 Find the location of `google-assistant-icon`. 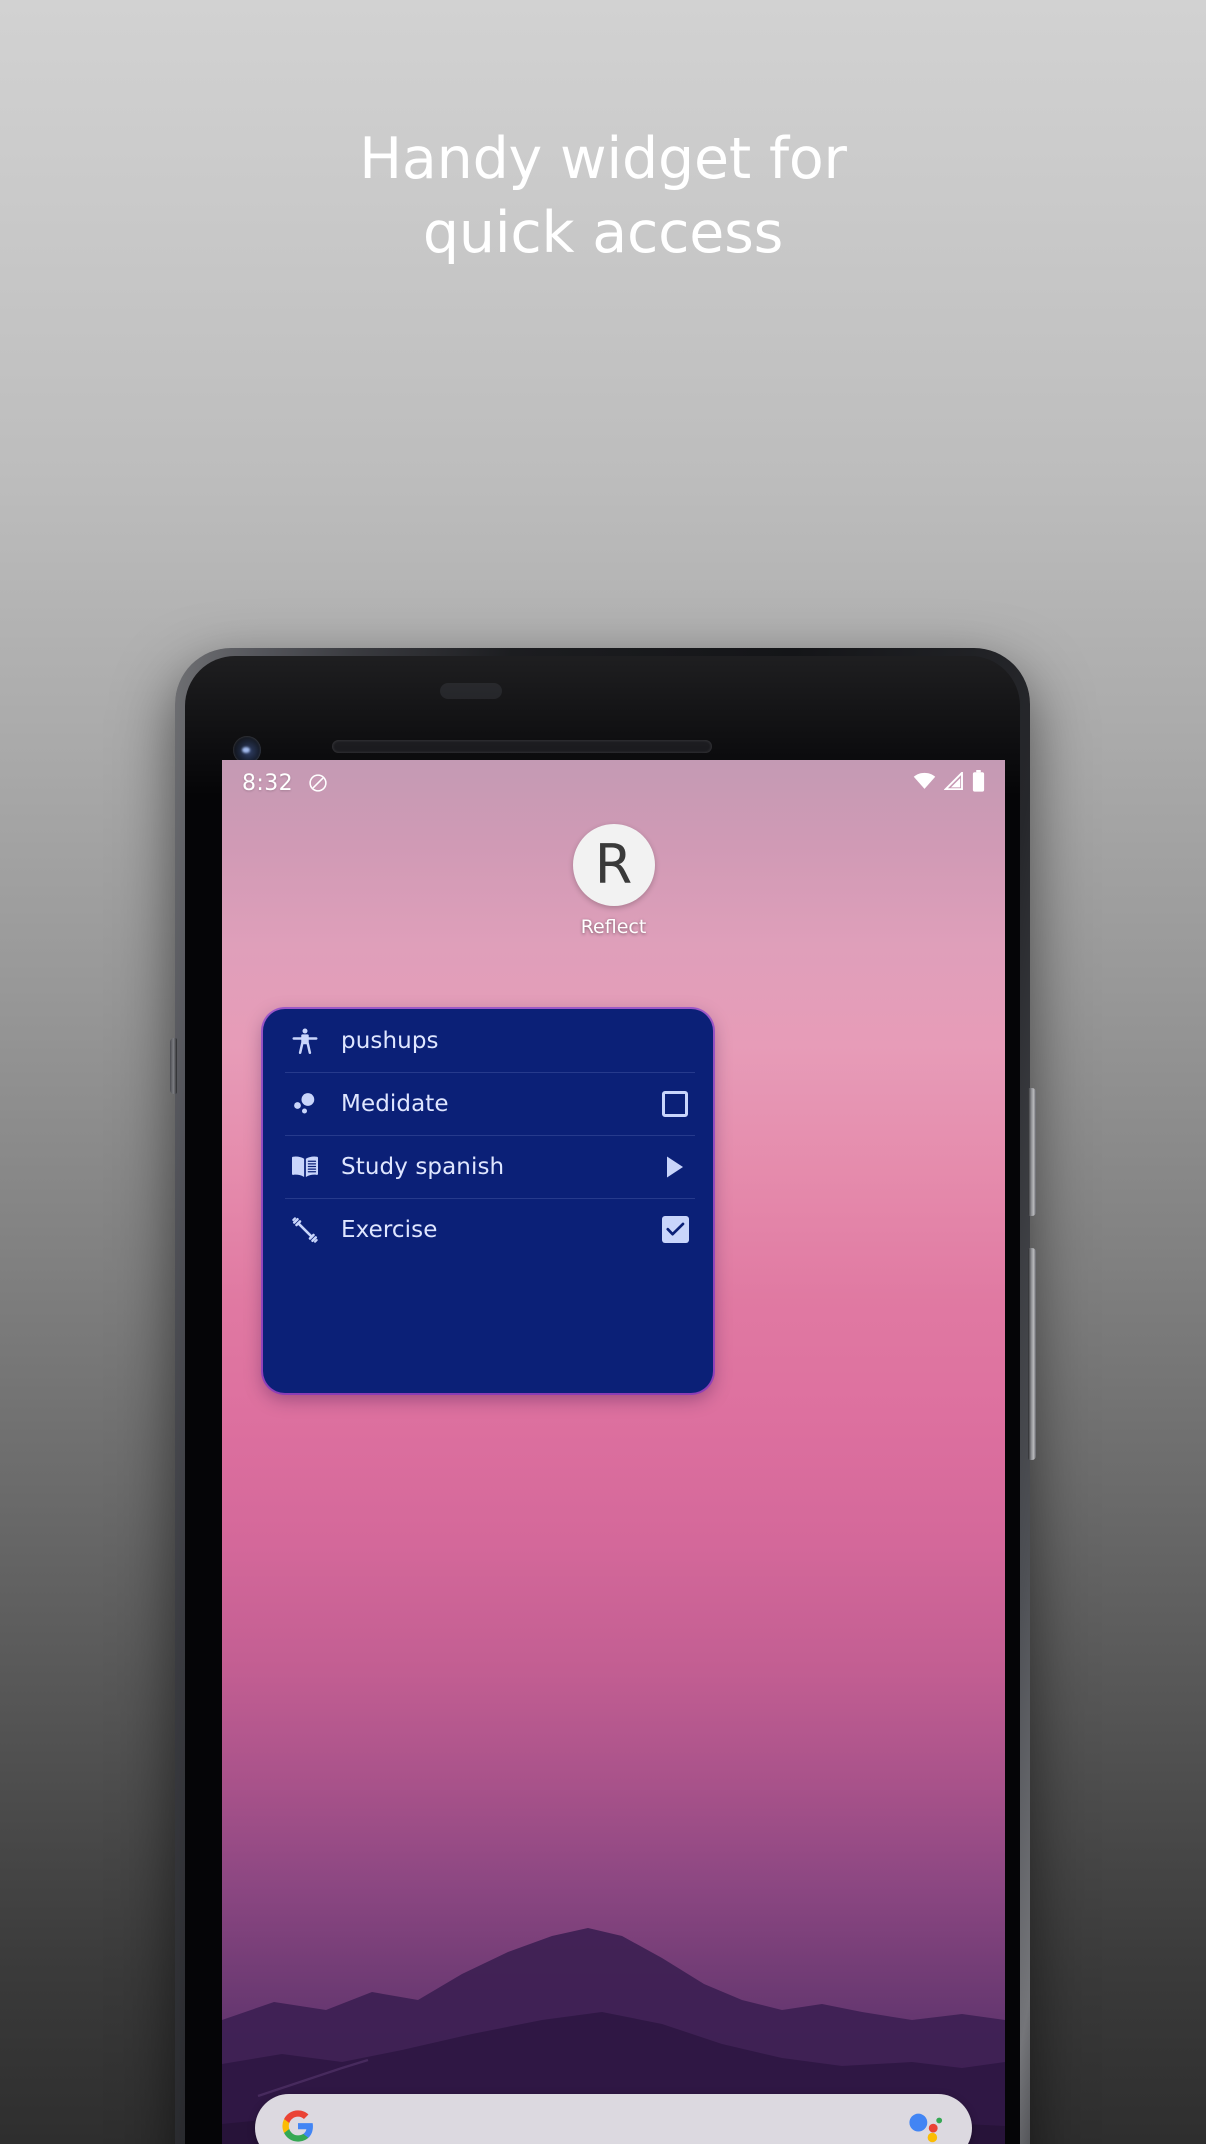

google-assistant-icon is located at coordinates (926, 2126).